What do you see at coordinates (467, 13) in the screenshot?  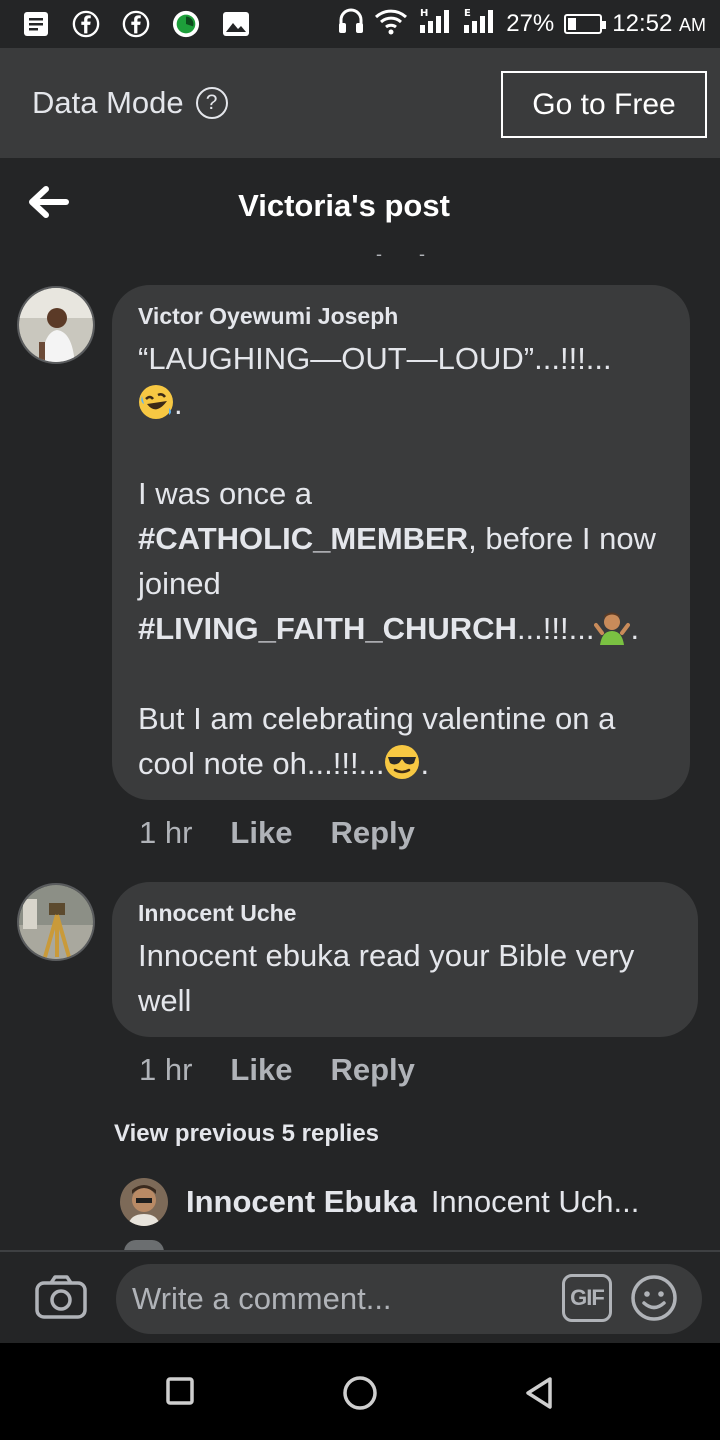 I see `svg-text: E` at bounding box center [467, 13].